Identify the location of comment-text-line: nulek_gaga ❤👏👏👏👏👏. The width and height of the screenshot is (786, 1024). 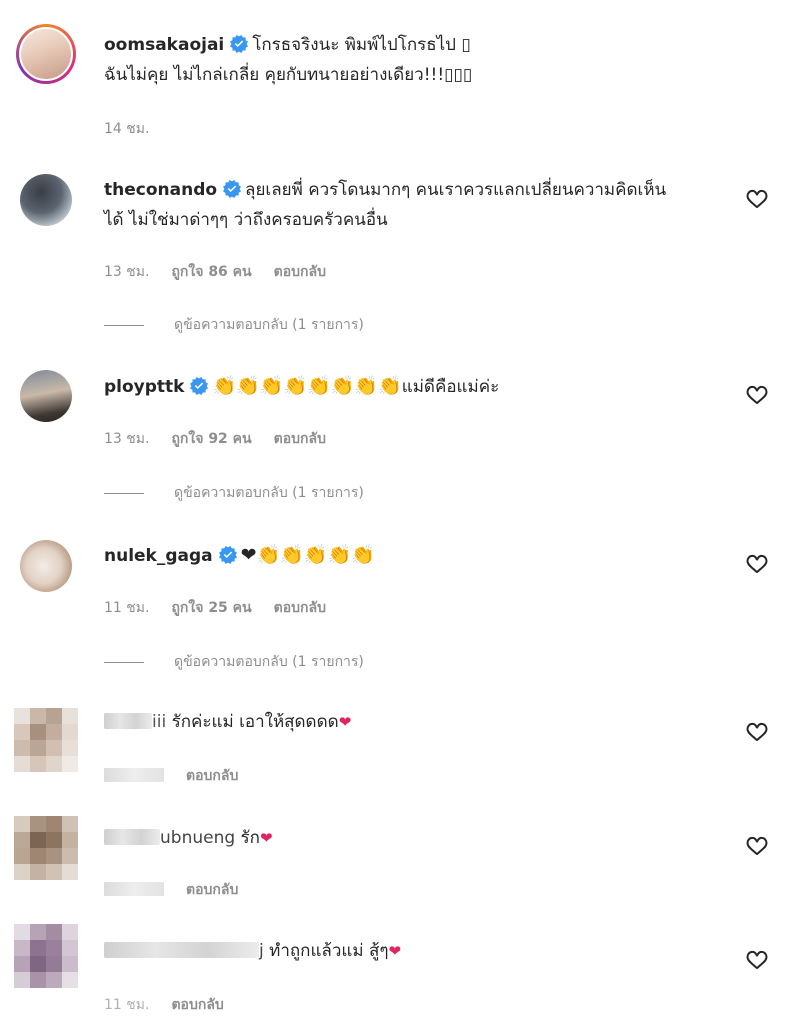
(239, 555).